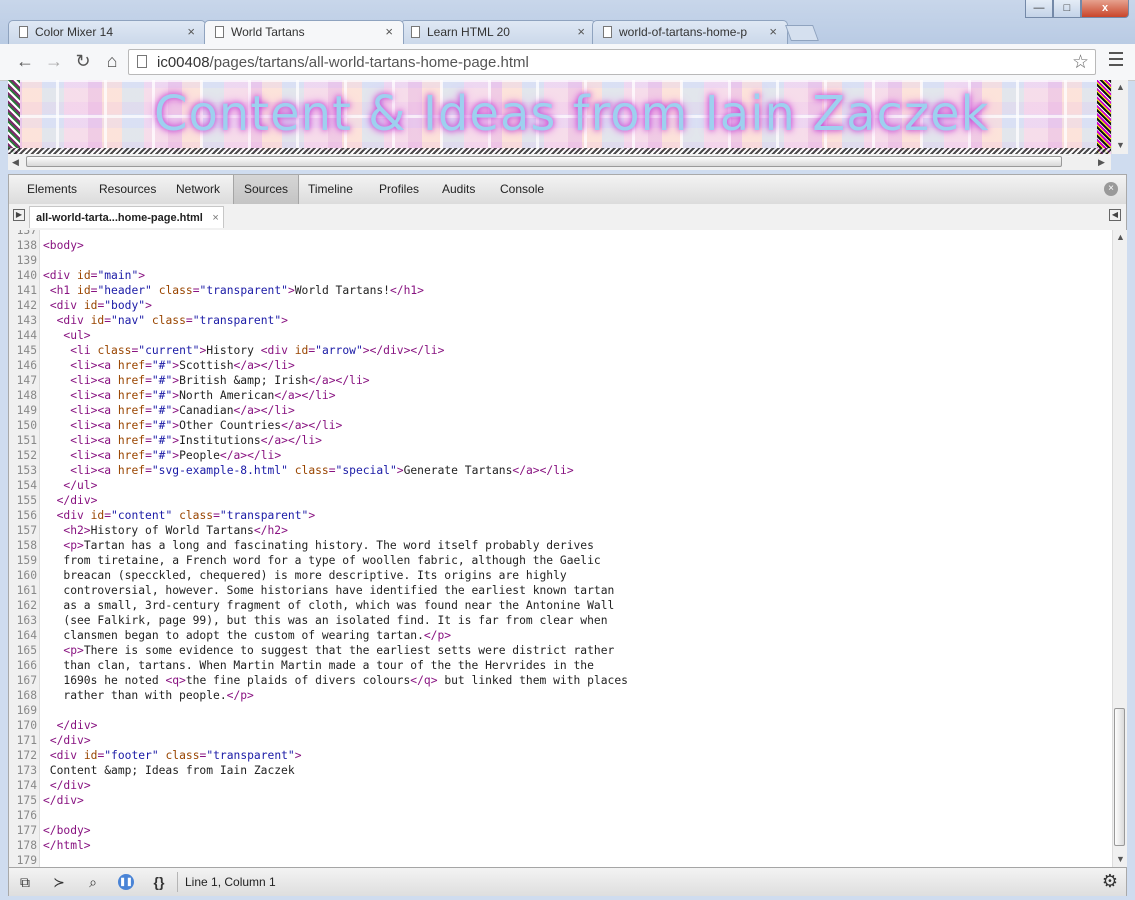 The image size is (1135, 900). Describe the element at coordinates (318, 260) in the screenshot. I see `code-line: 139` at that location.